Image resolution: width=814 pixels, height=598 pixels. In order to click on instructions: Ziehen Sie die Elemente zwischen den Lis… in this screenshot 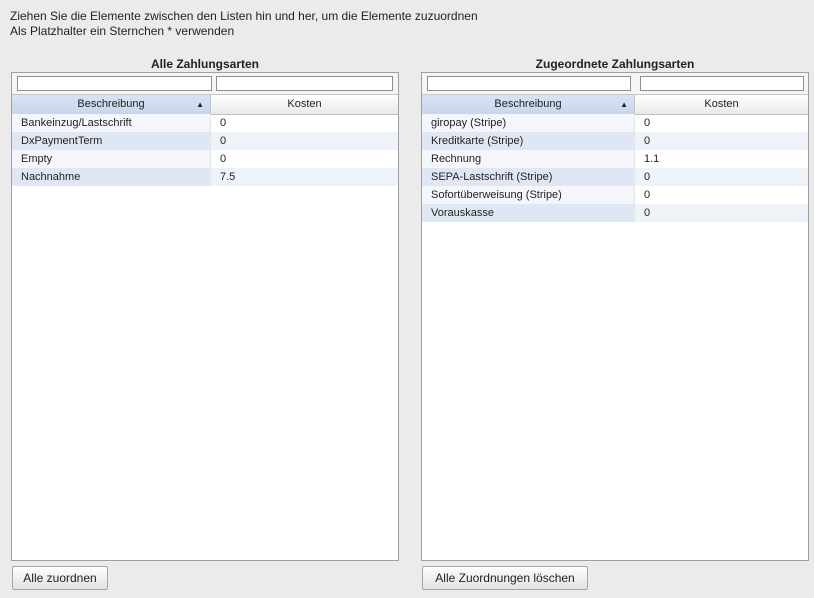, I will do `click(244, 24)`.